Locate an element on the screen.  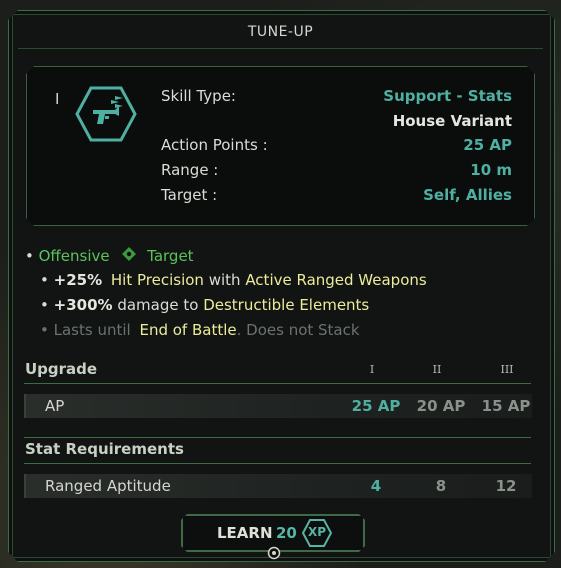
effect-tags-line: • Offensive Target is located at coordinates (109, 256).